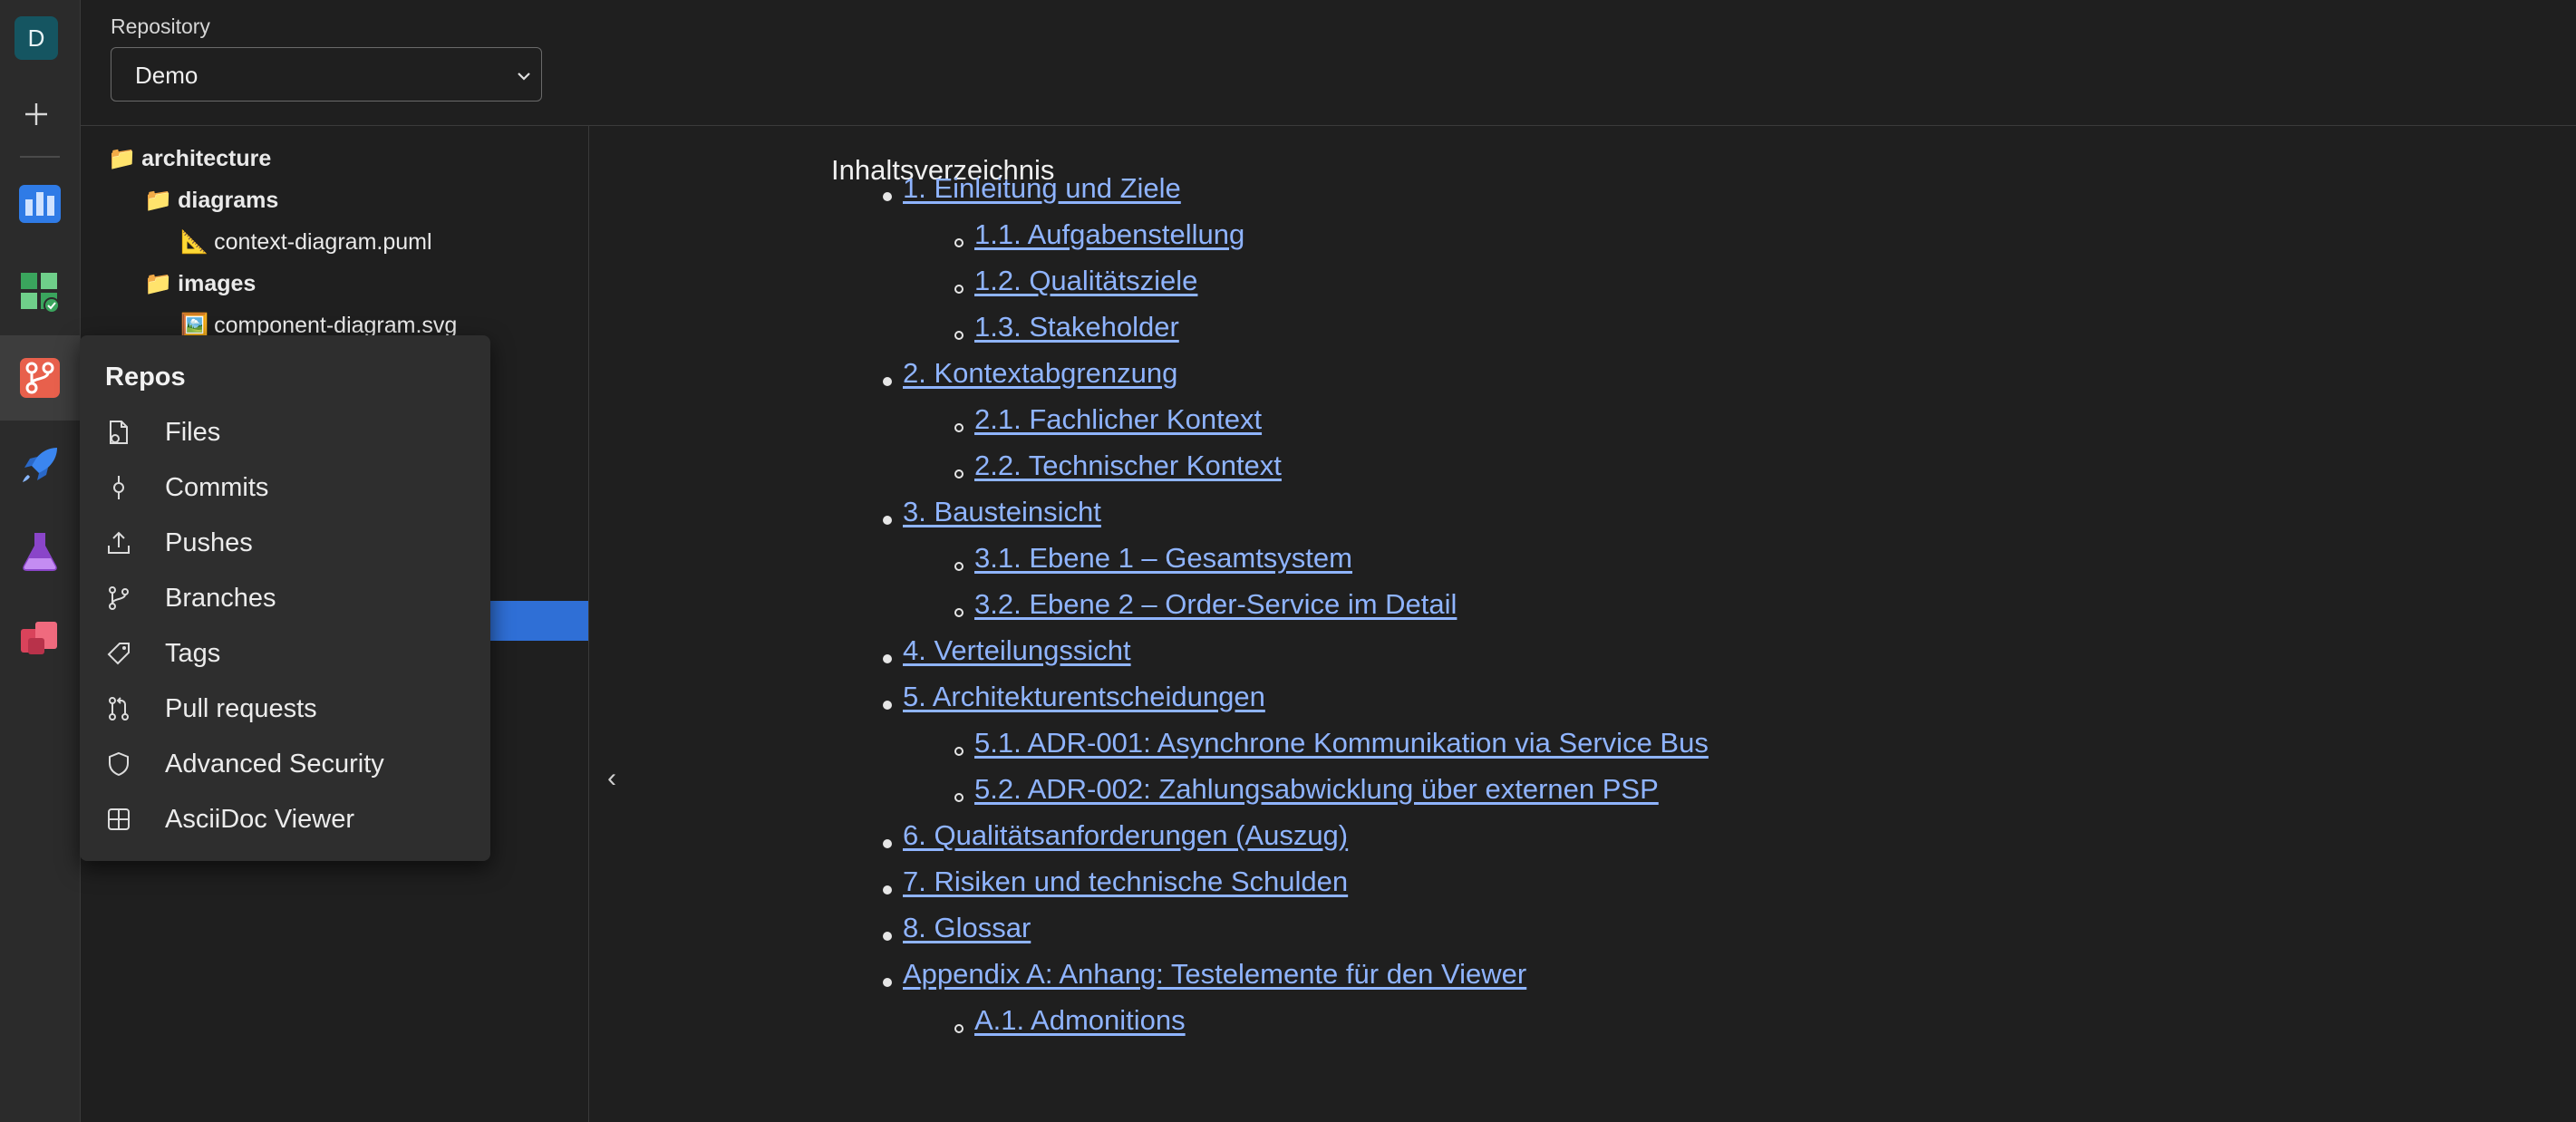  Describe the element at coordinates (36, 114) in the screenshot. I see `plus-icon` at that location.